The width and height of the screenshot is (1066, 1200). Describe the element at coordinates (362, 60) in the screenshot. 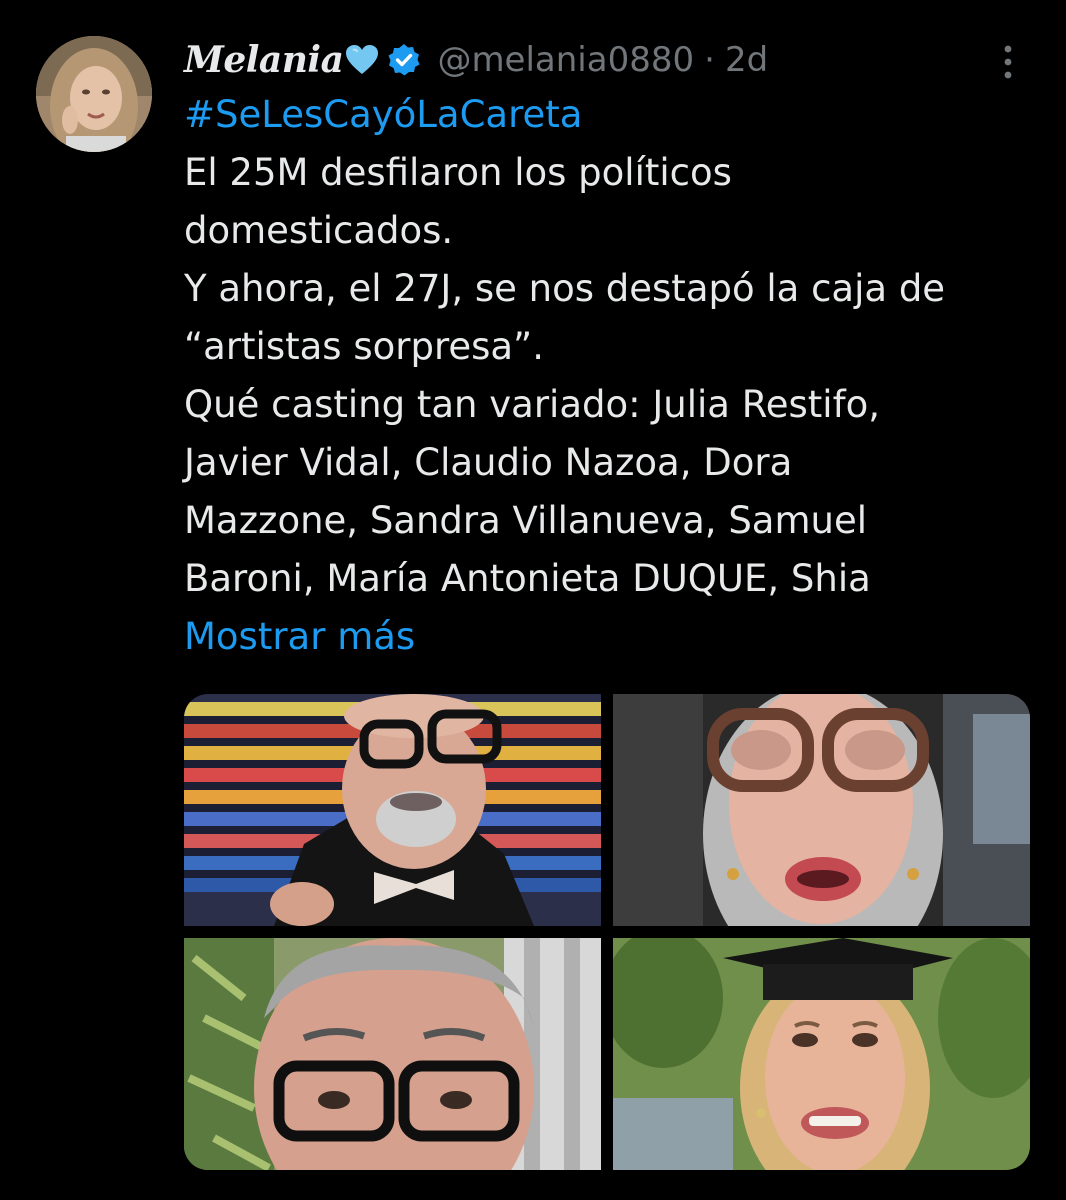

I see `blue-heart-icon` at that location.